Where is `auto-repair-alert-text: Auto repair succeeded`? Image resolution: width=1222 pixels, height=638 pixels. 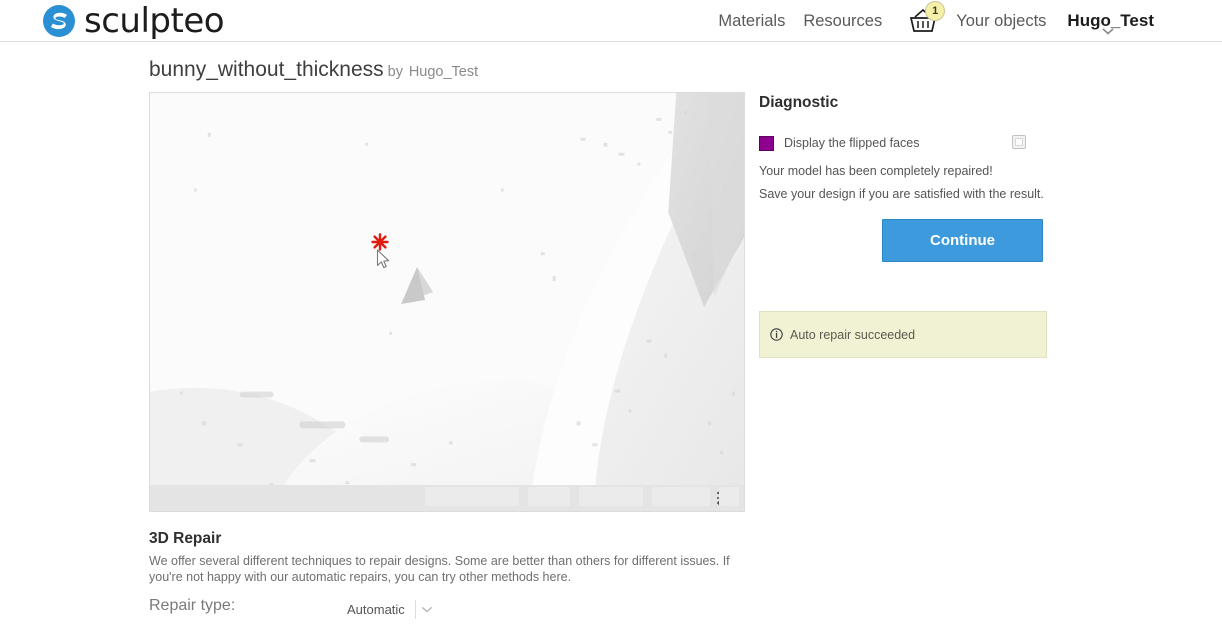 auto-repair-alert-text: Auto repair succeeded is located at coordinates (853, 334).